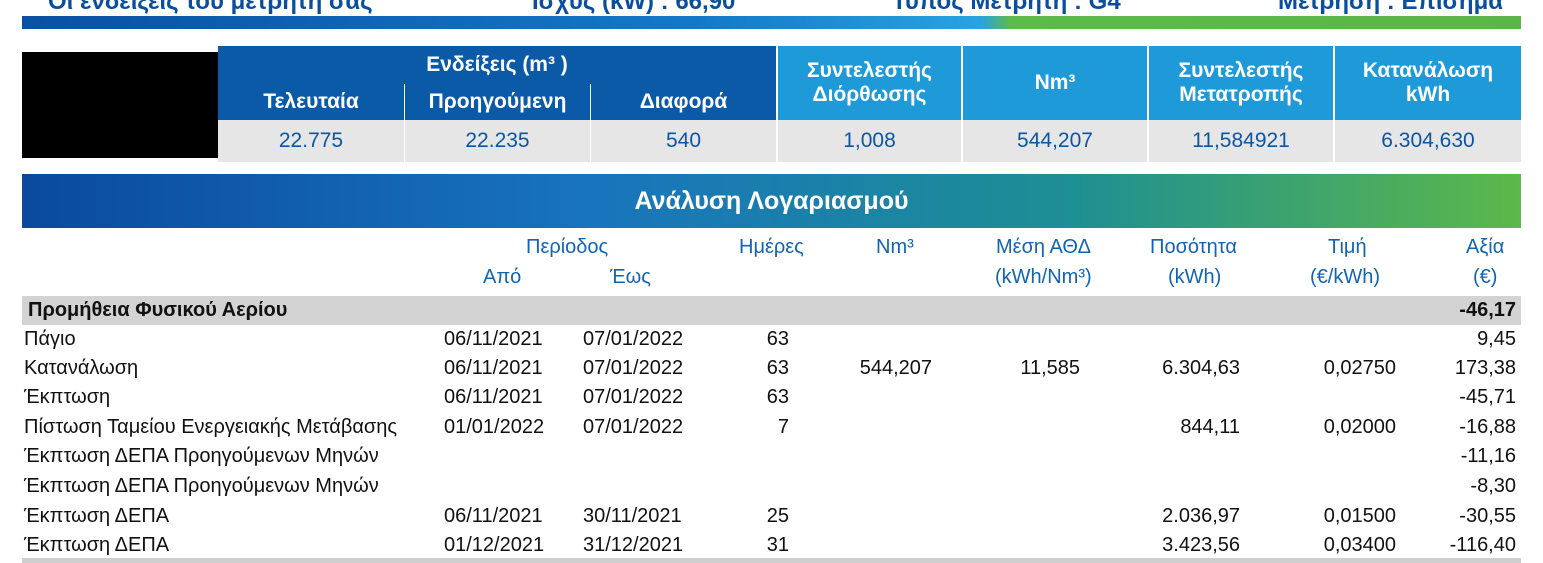 The width and height of the screenshot is (1543, 563). Describe the element at coordinates (683, 102) in the screenshot. I see `col-diff-header: Διαφορά` at that location.